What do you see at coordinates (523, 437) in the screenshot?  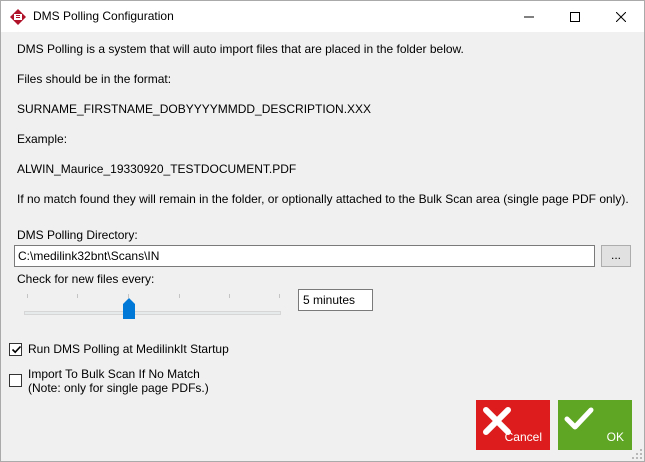 I see `cancel-label: Cancel` at bounding box center [523, 437].